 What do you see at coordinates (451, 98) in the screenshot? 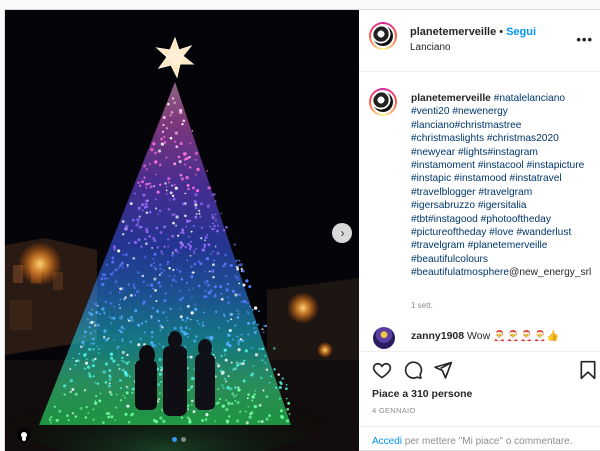
I see `caption-username: planetemerveille` at bounding box center [451, 98].